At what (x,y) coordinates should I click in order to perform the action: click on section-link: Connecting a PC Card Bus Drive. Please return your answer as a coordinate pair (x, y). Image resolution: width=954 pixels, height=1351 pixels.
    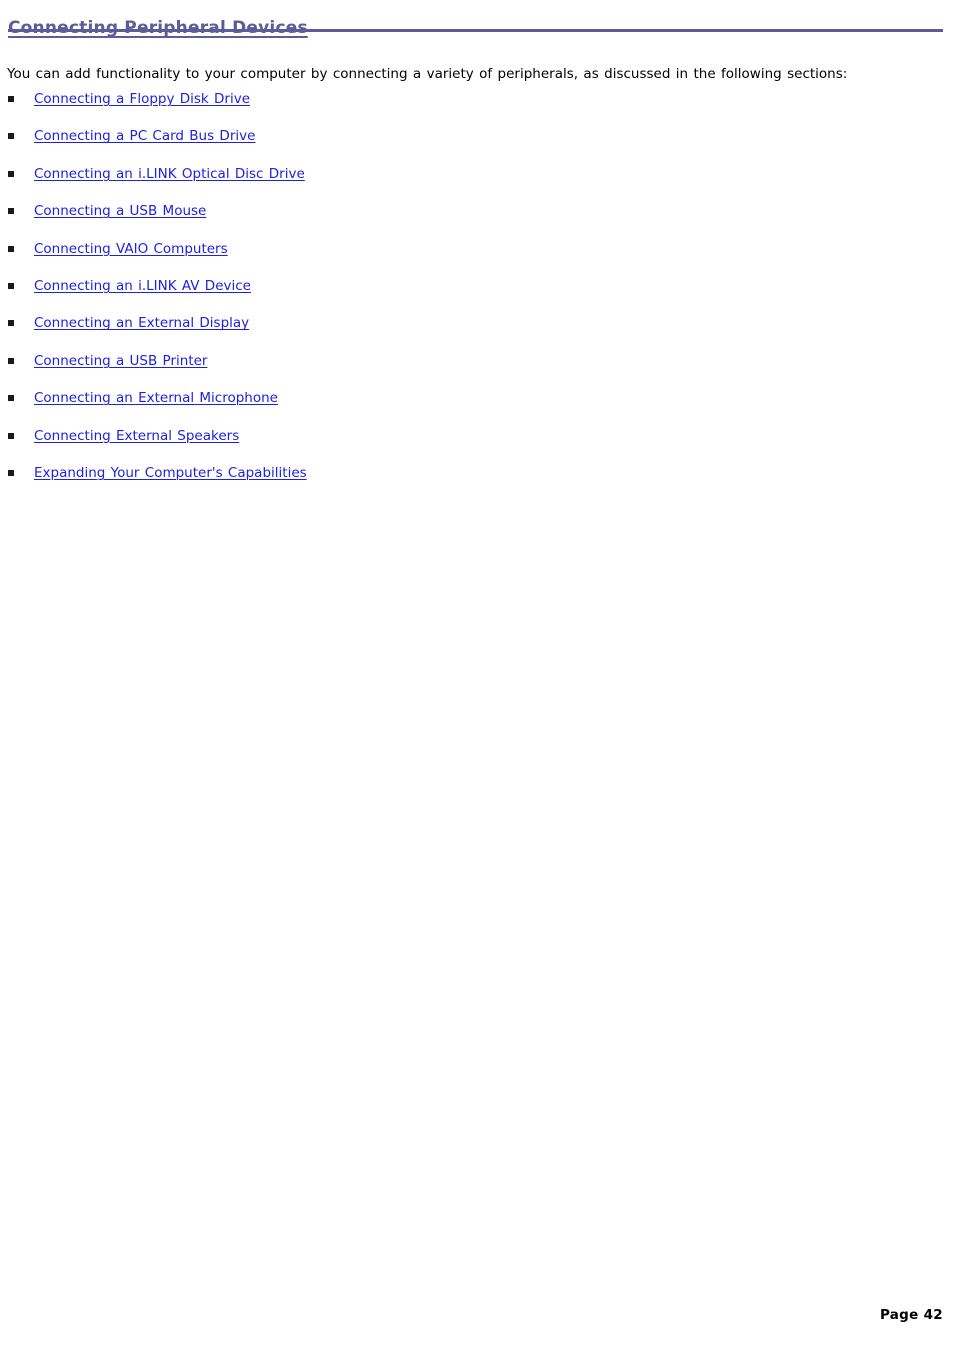
    Looking at the image, I should click on (144, 136).